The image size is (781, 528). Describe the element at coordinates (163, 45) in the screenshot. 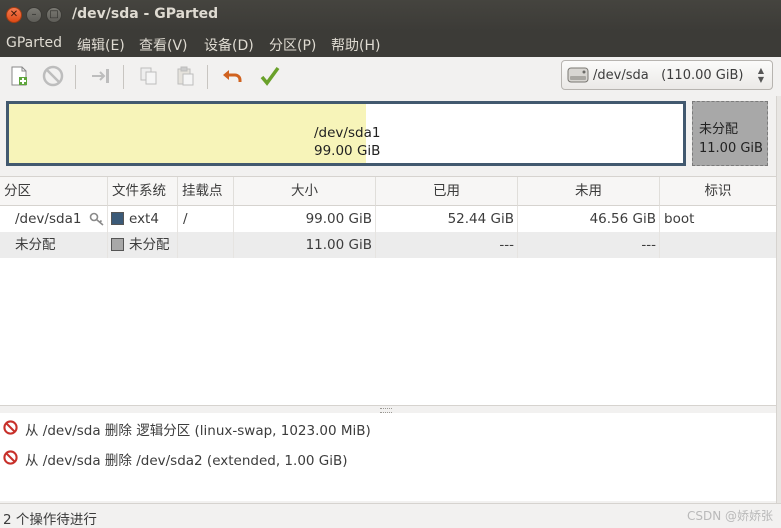

I see `menu-view: 查看(V)` at that location.